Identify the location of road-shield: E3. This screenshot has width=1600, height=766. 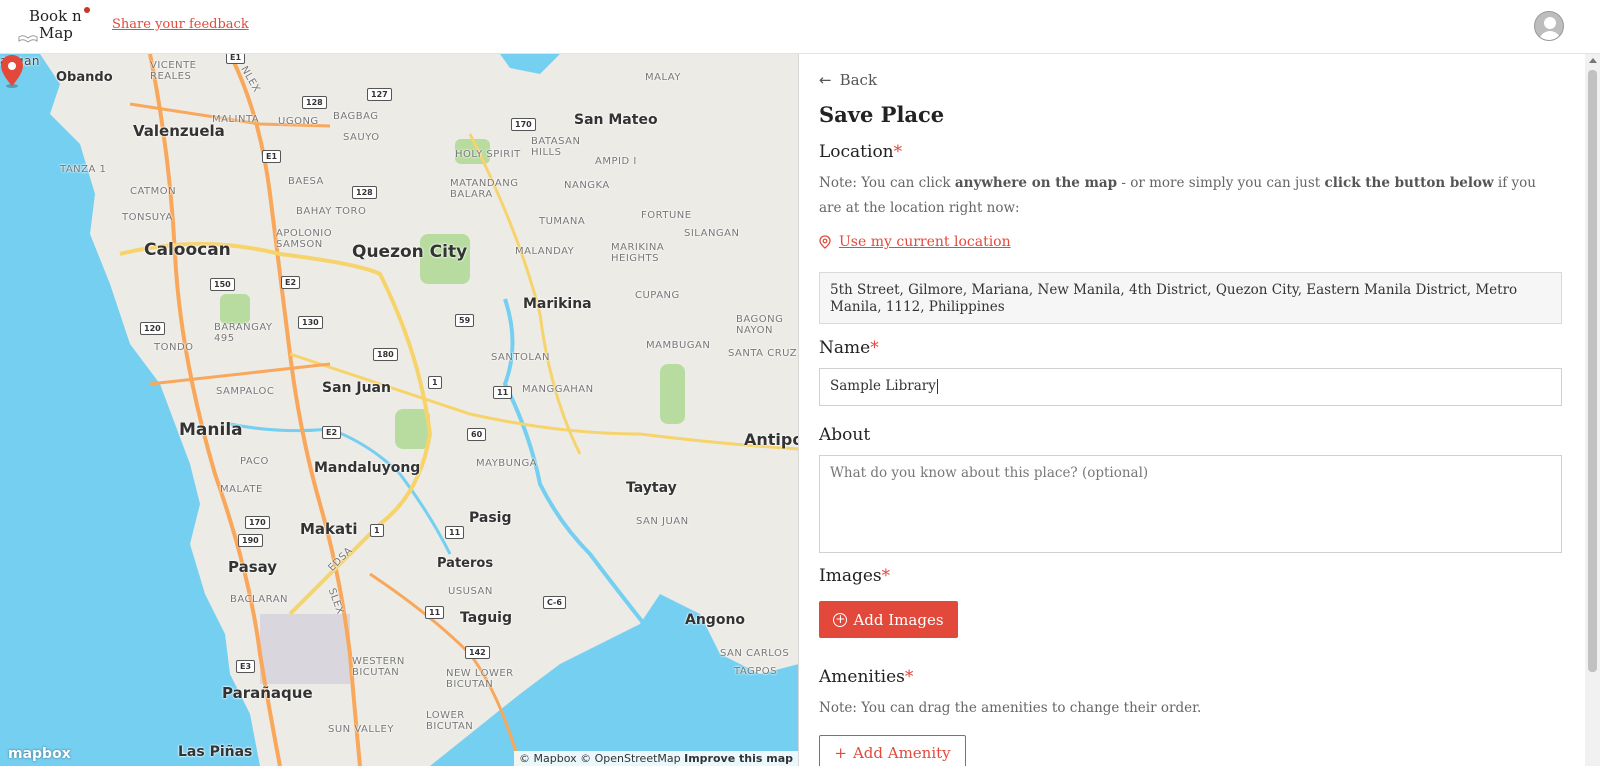
(246, 666).